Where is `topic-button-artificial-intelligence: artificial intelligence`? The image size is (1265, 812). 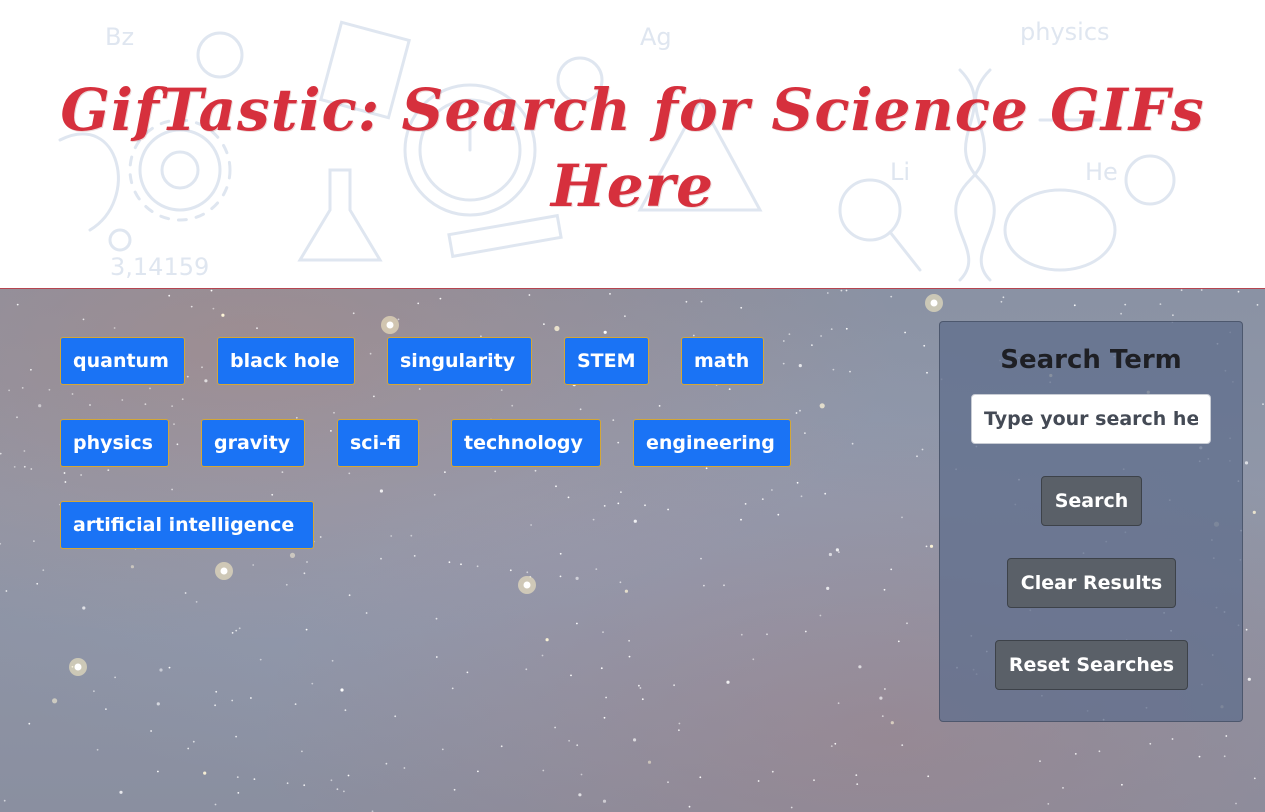
topic-button-artificial-intelligence: artificial intelligence is located at coordinates (187, 525).